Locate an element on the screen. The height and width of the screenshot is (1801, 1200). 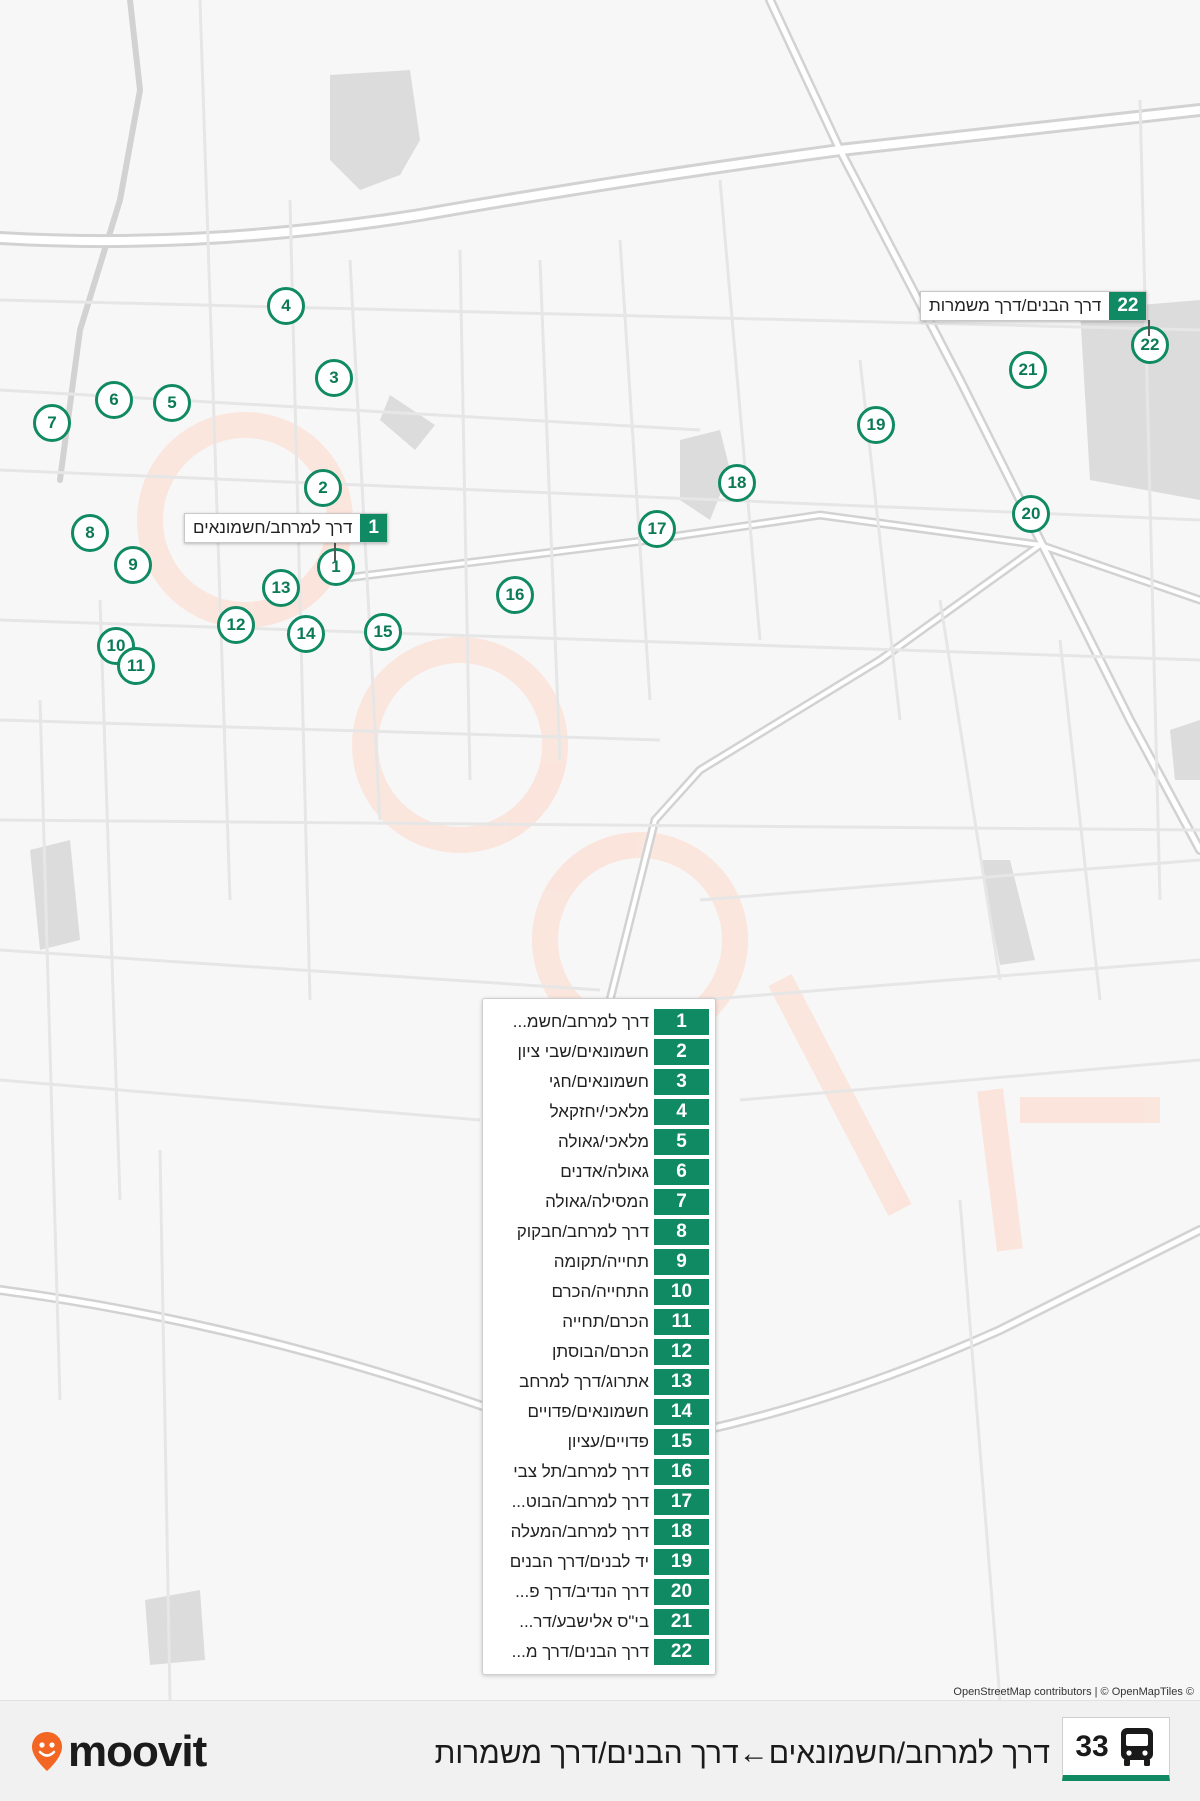
list-item: 12 הכרם/הבוסתן is located at coordinates (599, 1352).